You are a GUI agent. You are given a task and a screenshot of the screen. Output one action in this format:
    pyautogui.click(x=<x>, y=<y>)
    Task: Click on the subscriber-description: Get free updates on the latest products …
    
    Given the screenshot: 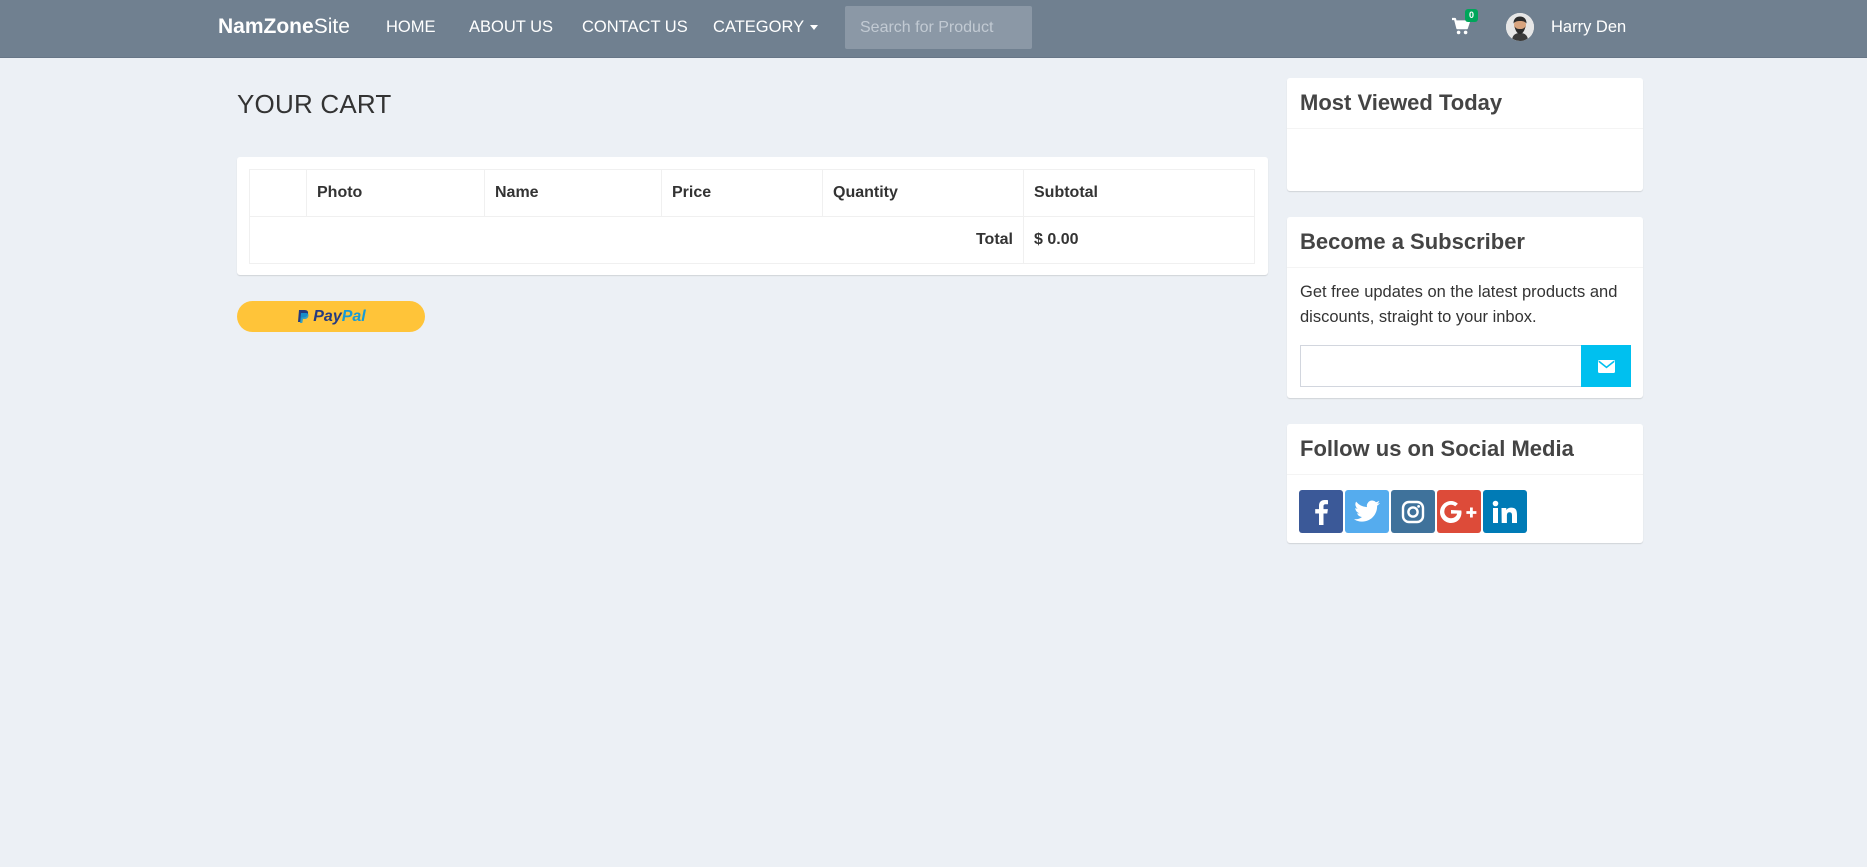 What is the action you would take?
    pyautogui.click(x=1459, y=304)
    